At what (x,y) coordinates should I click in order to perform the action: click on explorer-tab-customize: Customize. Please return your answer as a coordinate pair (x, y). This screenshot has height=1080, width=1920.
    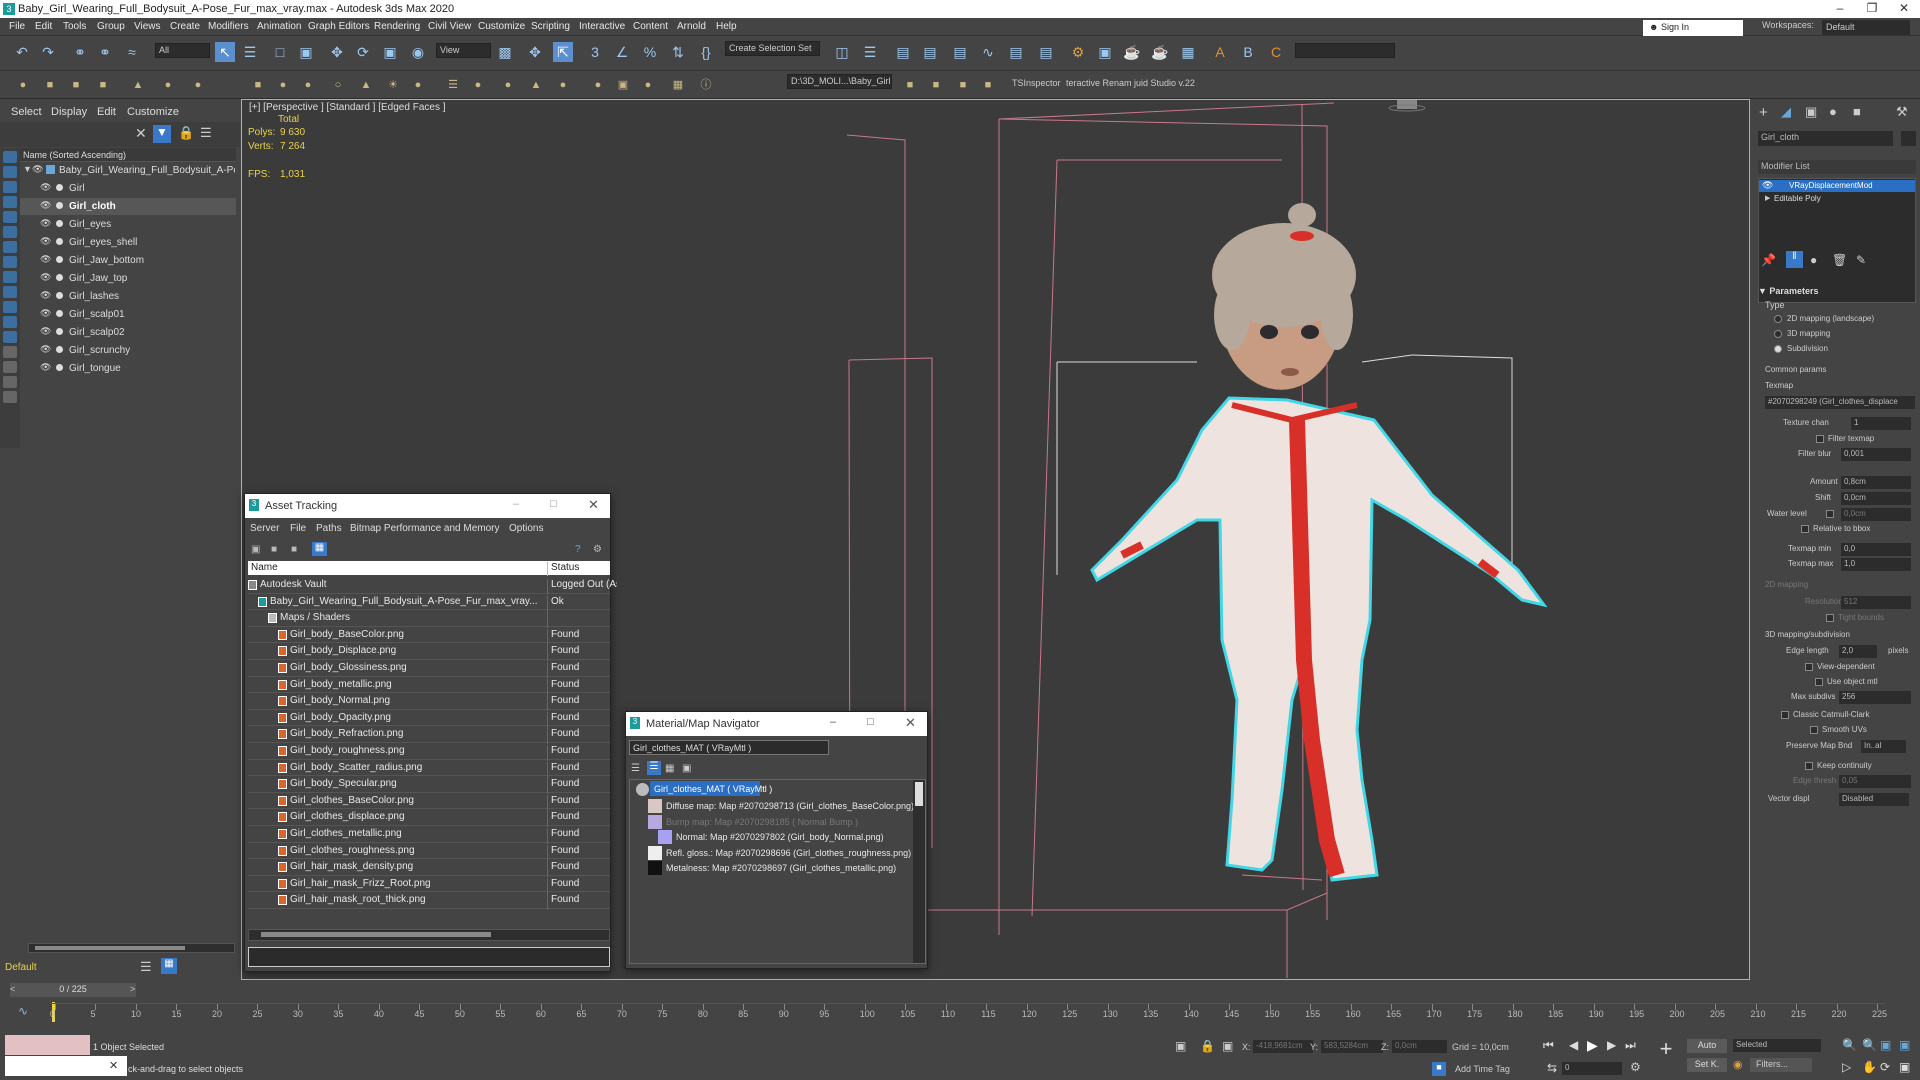
    Looking at the image, I should click on (153, 112).